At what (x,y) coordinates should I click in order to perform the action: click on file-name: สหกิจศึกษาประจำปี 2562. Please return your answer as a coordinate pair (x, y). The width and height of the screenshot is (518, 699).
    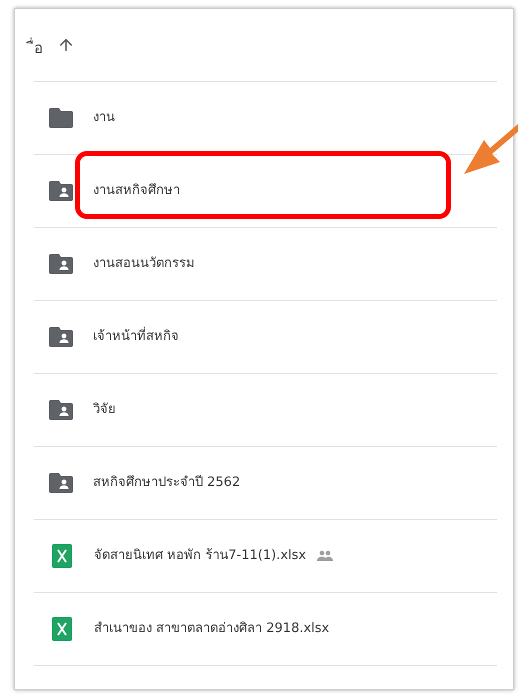
    Looking at the image, I should click on (166, 483).